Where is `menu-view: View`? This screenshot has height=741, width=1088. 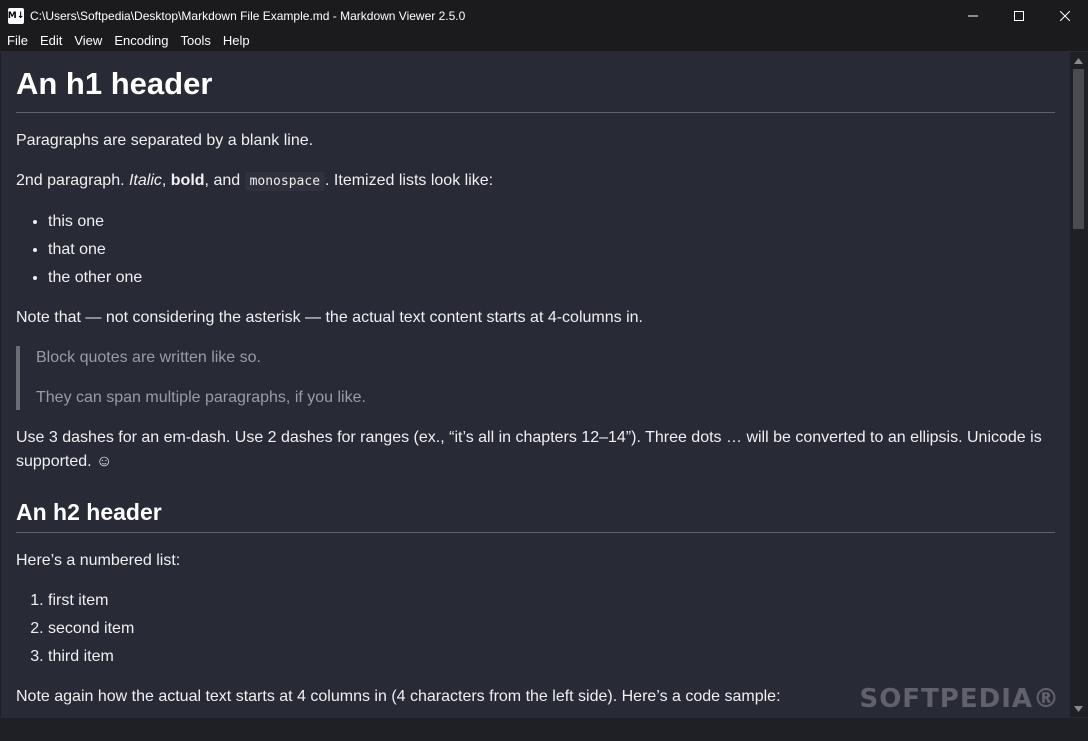
menu-view: View is located at coordinates (88, 41).